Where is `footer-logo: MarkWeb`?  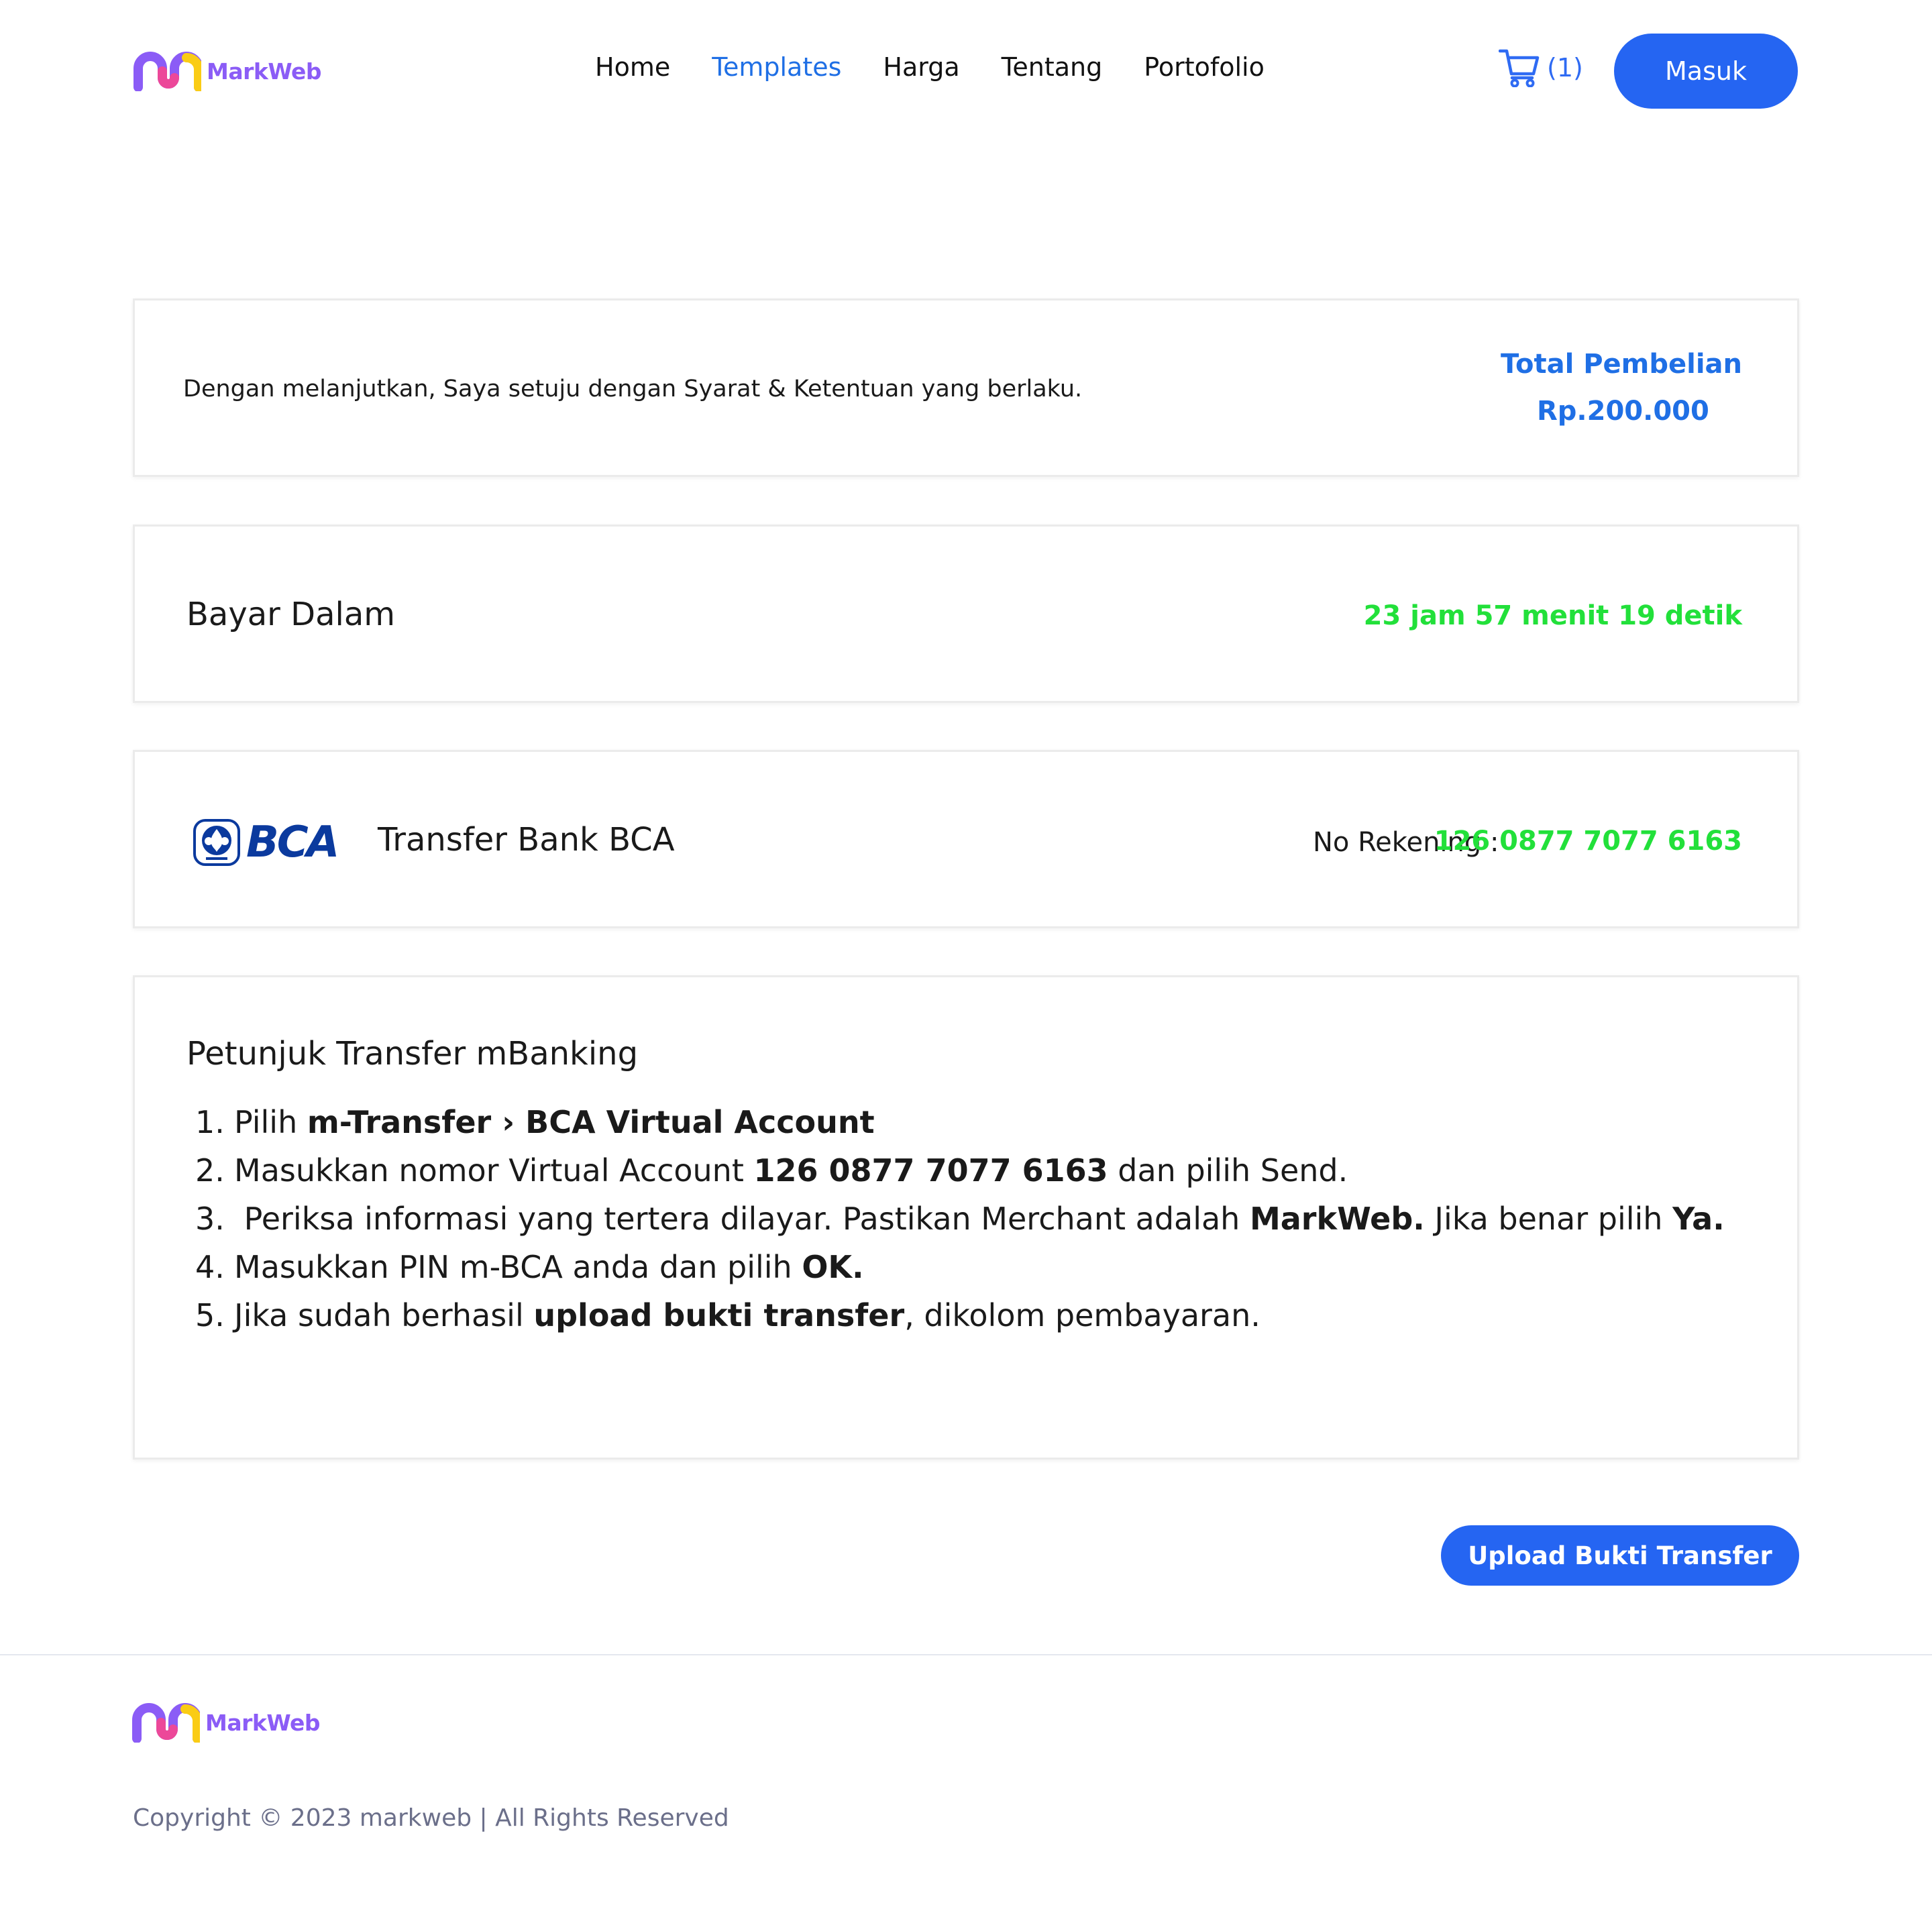
footer-logo: MarkWeb is located at coordinates (226, 1722).